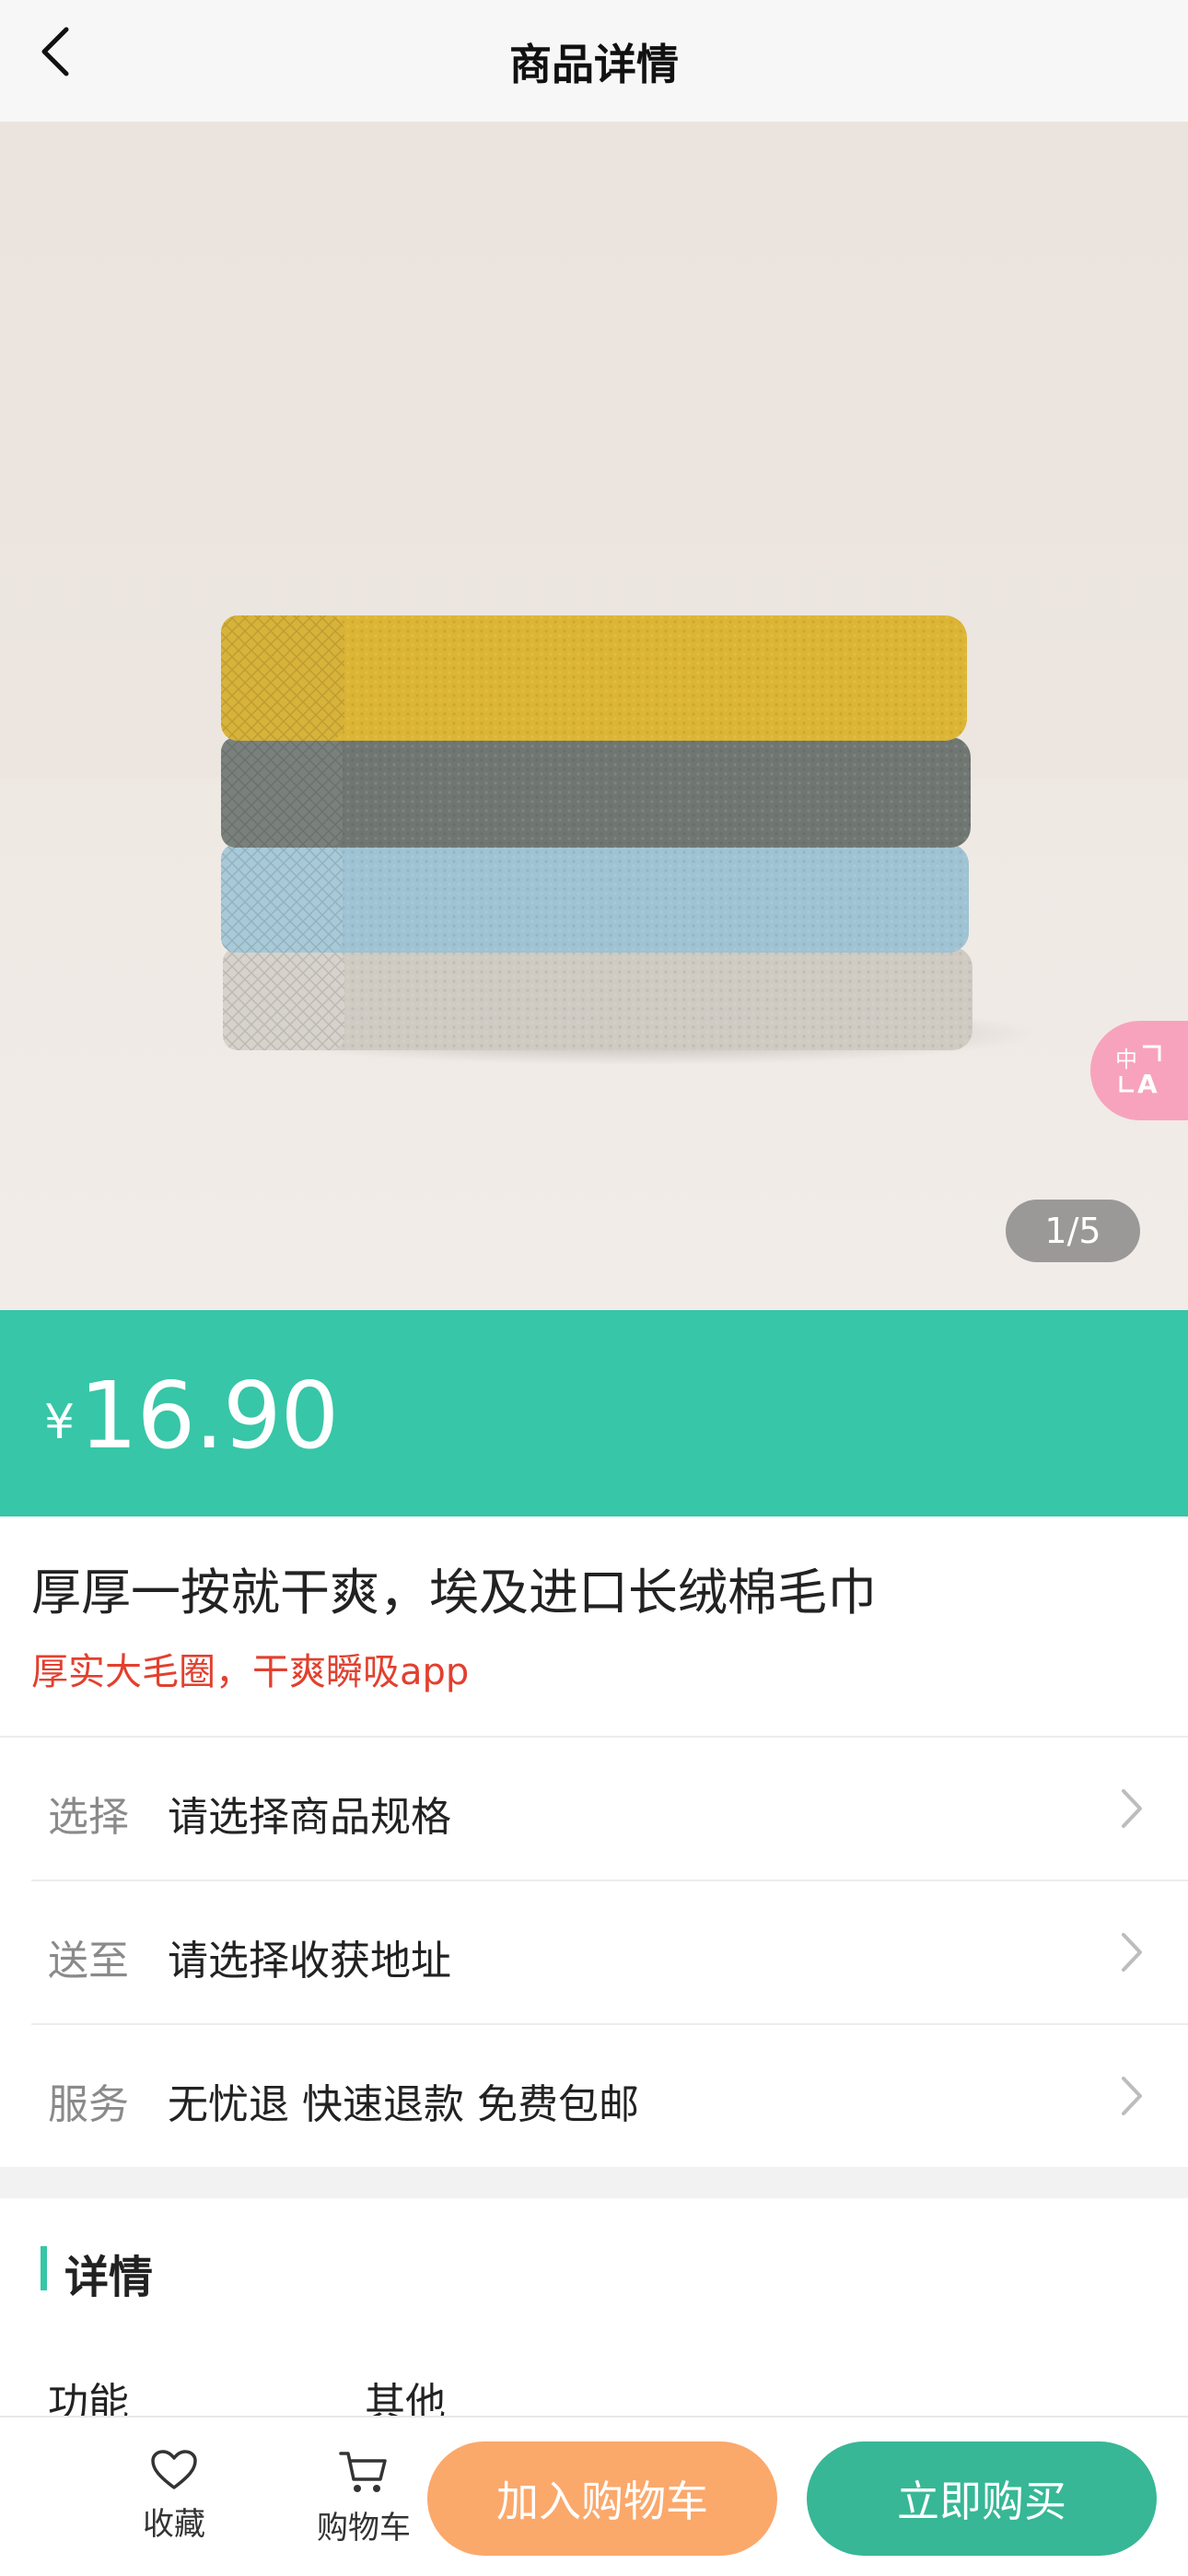 The height and width of the screenshot is (2576, 1188). What do you see at coordinates (88, 1961) in the screenshot?
I see `option-label: 送至` at bounding box center [88, 1961].